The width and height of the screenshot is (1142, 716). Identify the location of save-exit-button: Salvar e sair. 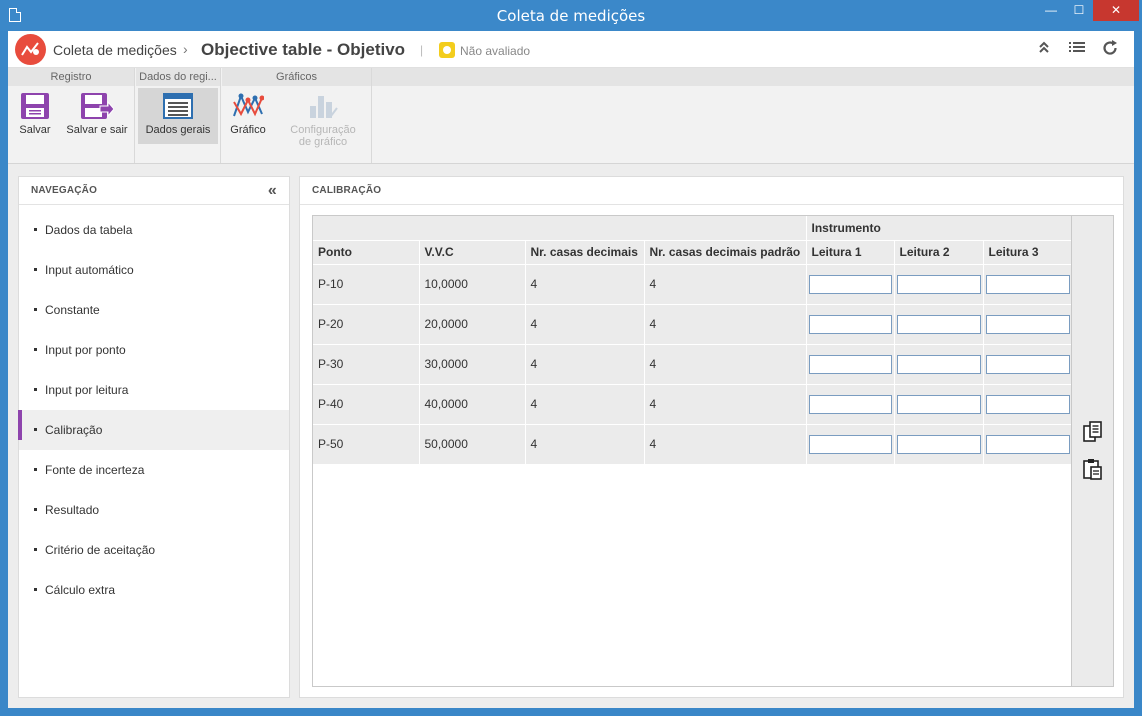
(97, 116).